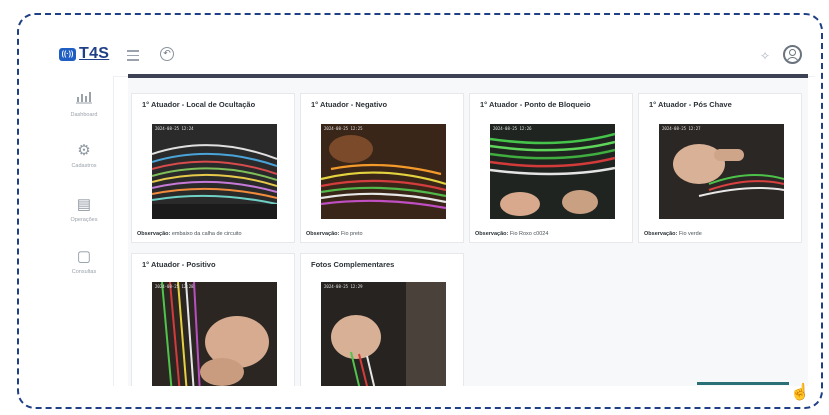  I want to click on card-title: Fotos Complementares, so click(353, 264).